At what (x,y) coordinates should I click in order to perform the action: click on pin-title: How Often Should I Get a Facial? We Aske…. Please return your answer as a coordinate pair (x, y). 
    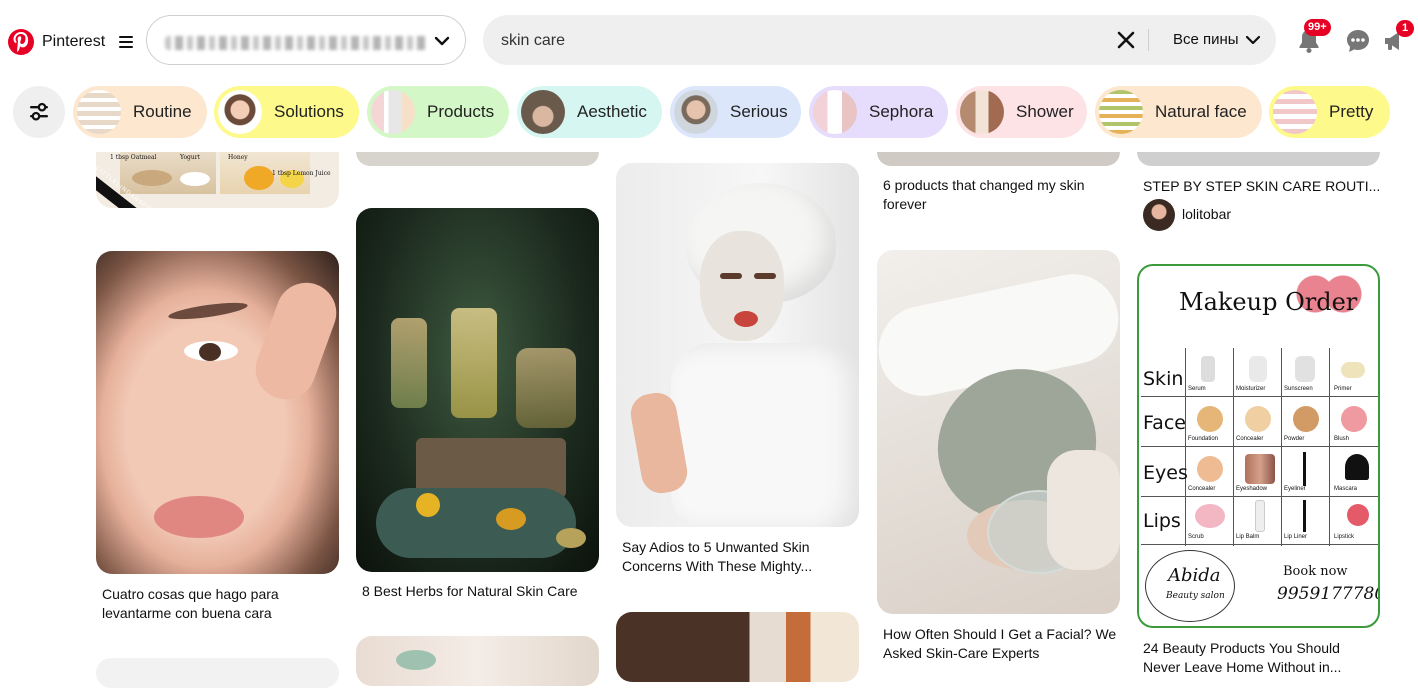
    Looking at the image, I should click on (1002, 644).